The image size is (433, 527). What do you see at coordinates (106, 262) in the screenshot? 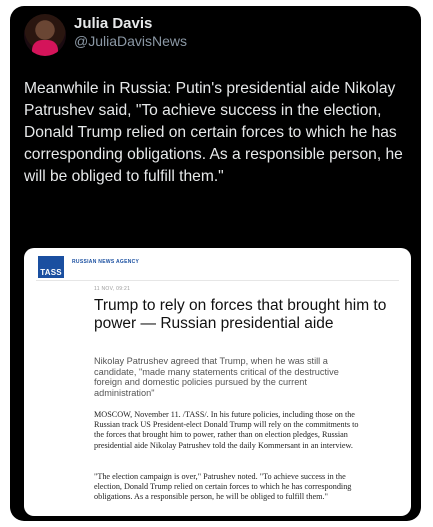
I see `agency-label: RUSSIAN NEWS AGENCY` at bounding box center [106, 262].